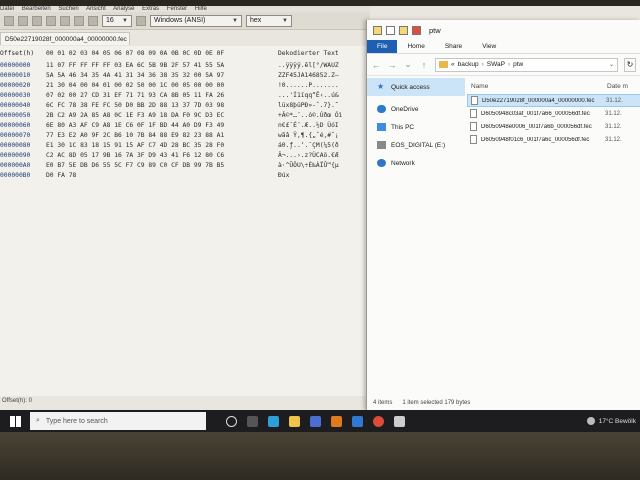  What do you see at coordinates (518, 64) in the screenshot?
I see `breadcrumb-ptw: ptw` at bounding box center [518, 64].